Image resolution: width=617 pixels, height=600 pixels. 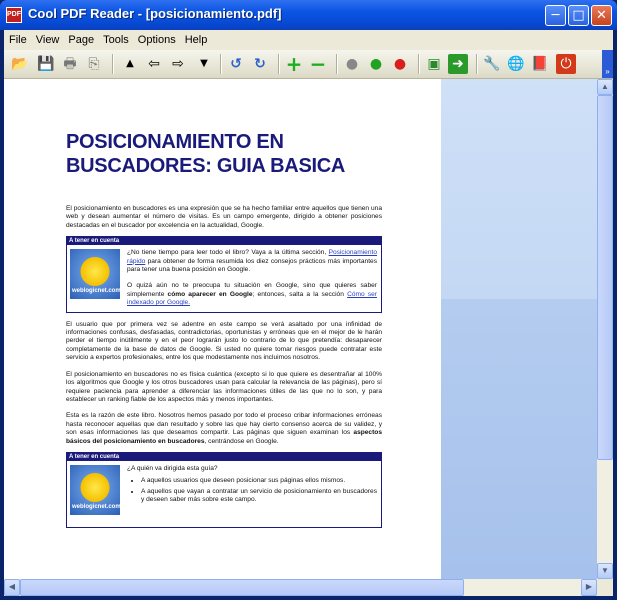 I want to click on menu-bar: File View Page Tools Options Help, so click(x=308, y=40).